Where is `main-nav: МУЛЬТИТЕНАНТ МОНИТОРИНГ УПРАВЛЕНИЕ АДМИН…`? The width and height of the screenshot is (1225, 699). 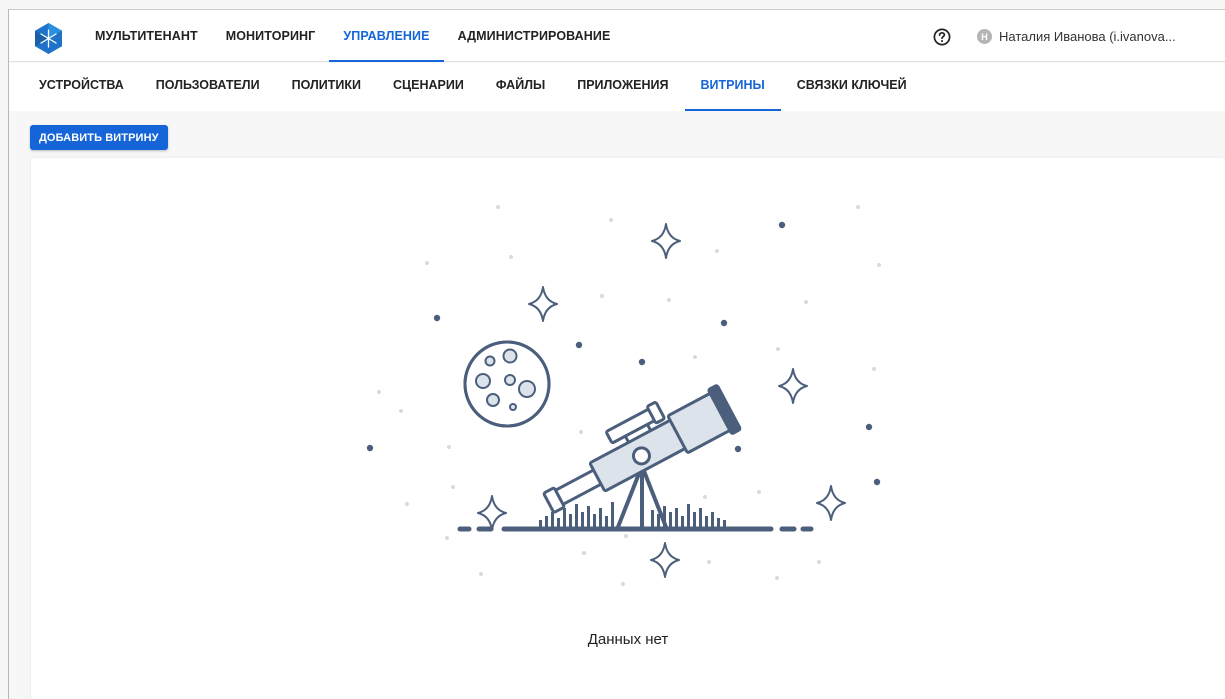
main-nav: МУЛЬТИТЕНАНТ МОНИТОРИНГ УПРАВЛЕНИЕ АДМИН… is located at coordinates (352, 36).